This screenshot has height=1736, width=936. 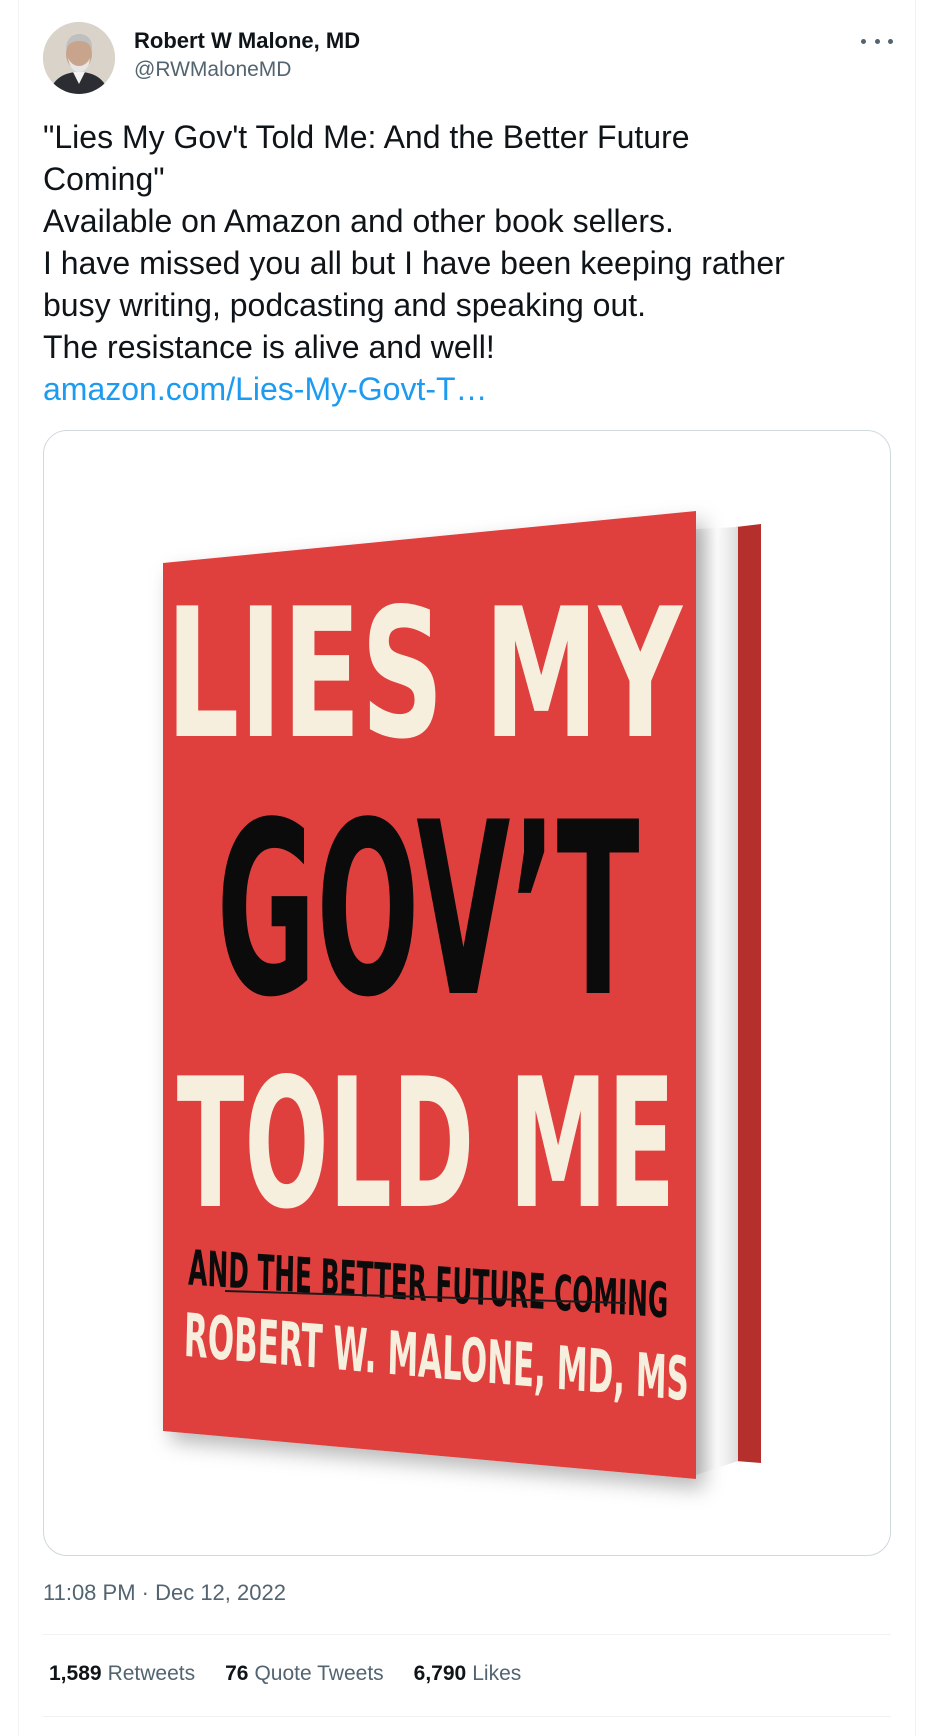 I want to click on avatar, so click(x=79, y=58).